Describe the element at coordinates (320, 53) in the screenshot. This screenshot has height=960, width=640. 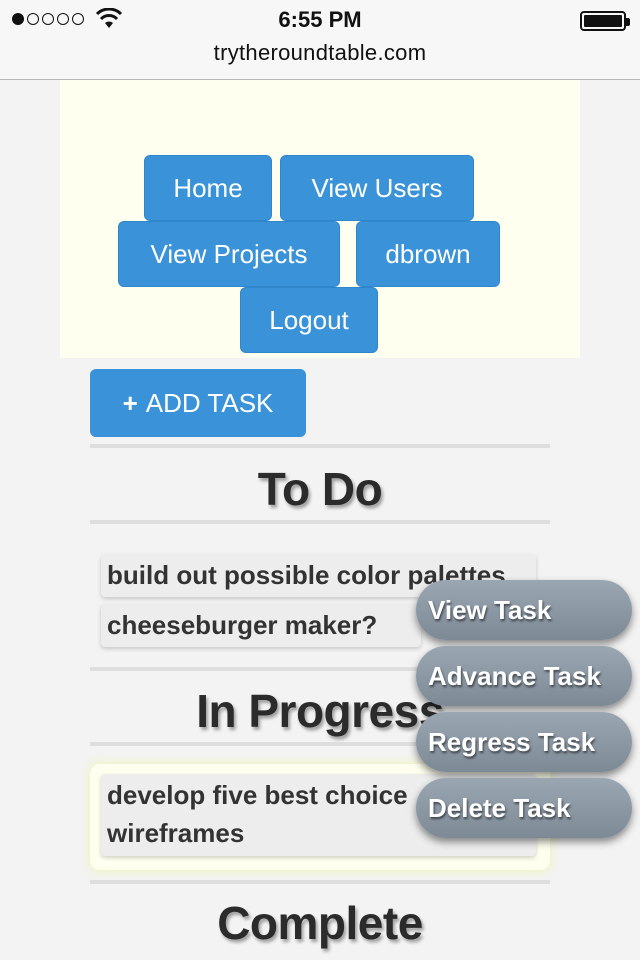
I see `page-url: trytheroundtable.com` at that location.